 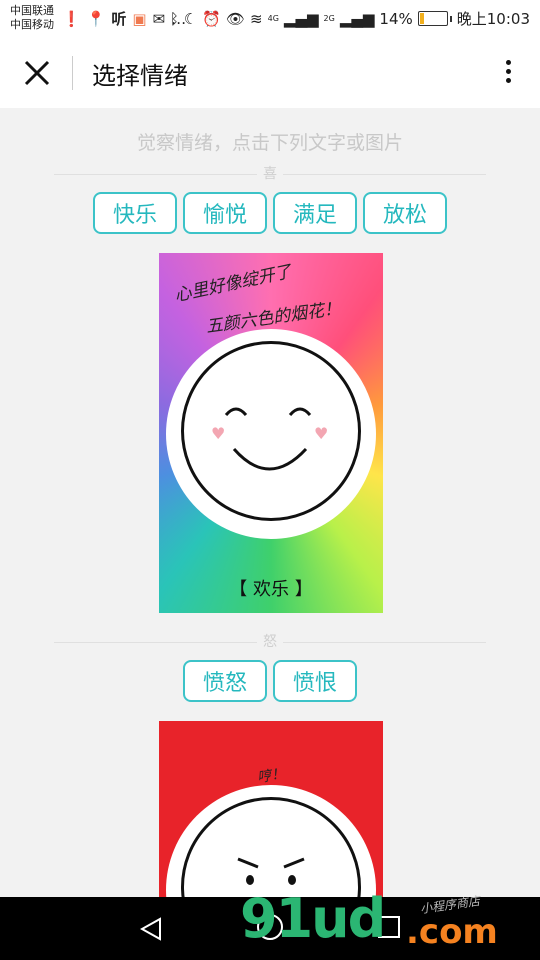 What do you see at coordinates (271, 589) in the screenshot?
I see `card-caption: 【 欢乐 】` at bounding box center [271, 589].